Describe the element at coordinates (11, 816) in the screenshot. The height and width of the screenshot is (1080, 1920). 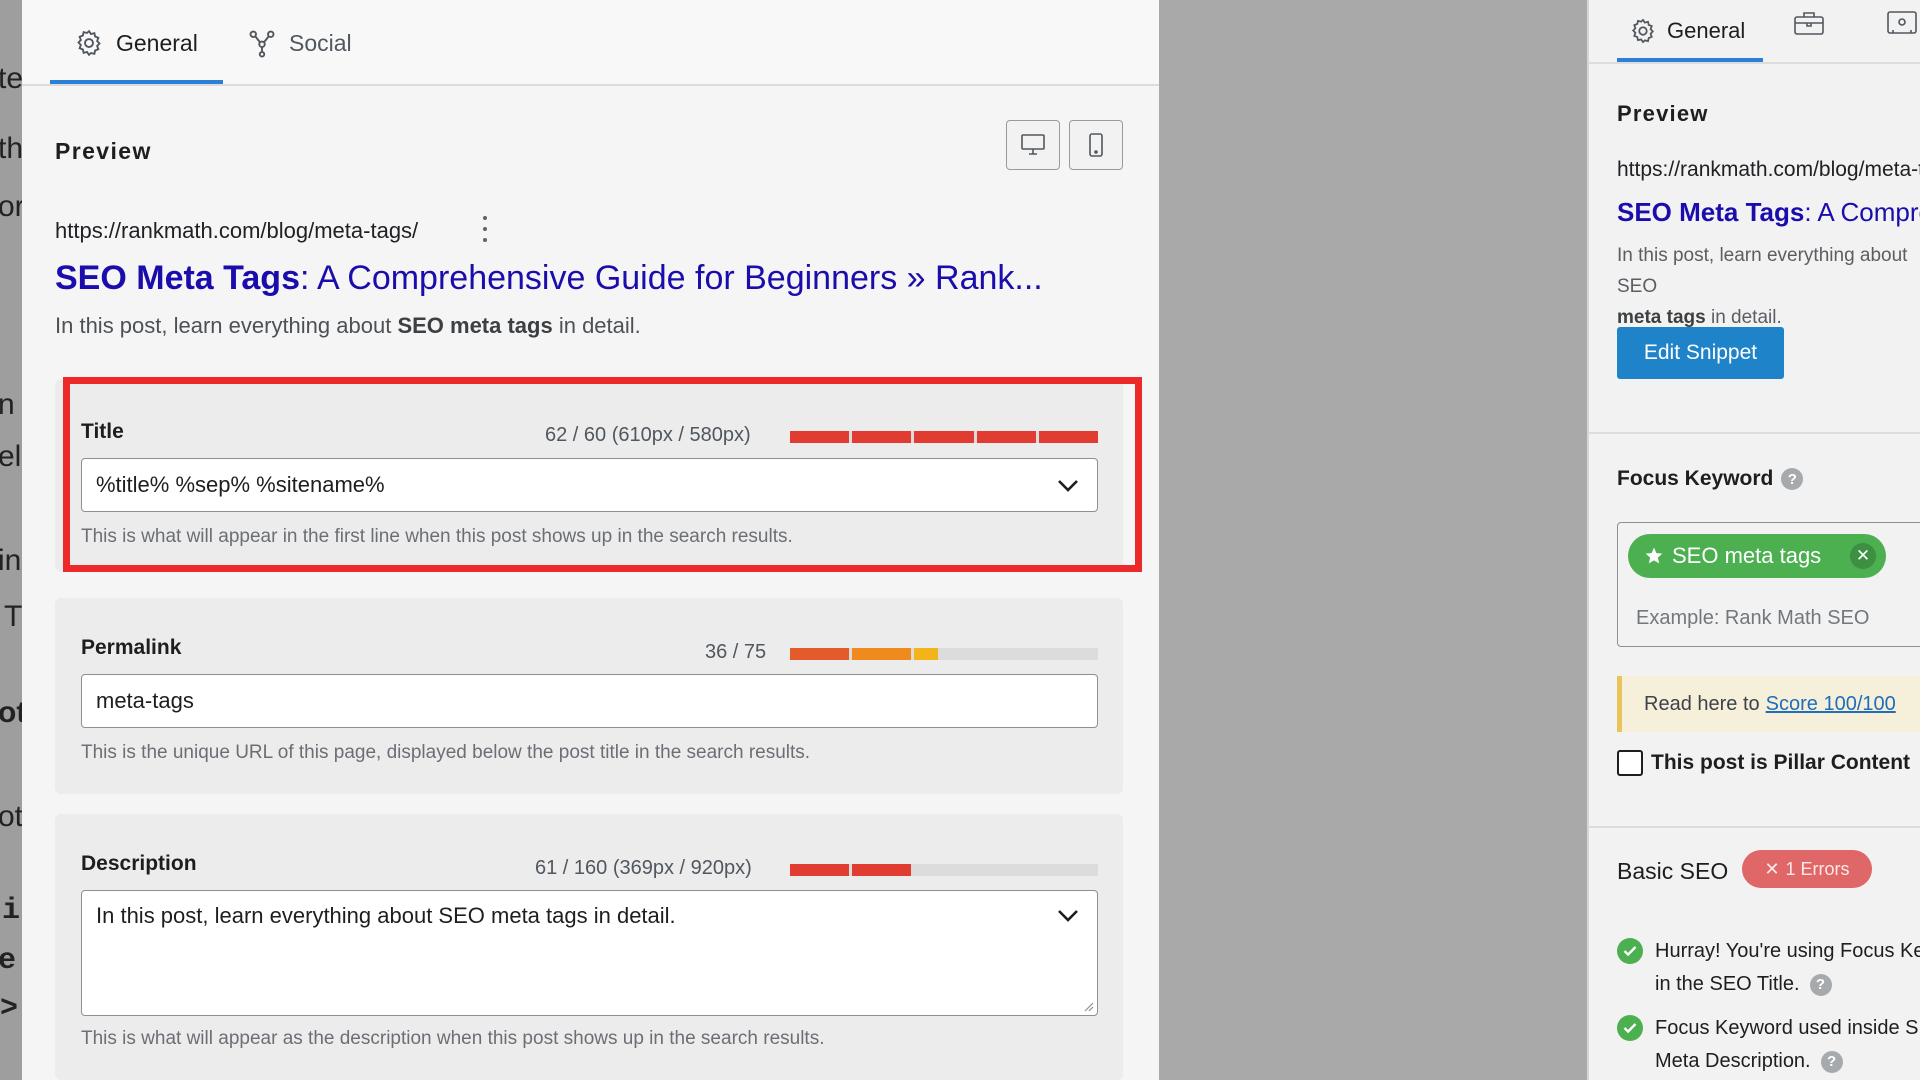
I see `bg-text-fragment: ot` at that location.